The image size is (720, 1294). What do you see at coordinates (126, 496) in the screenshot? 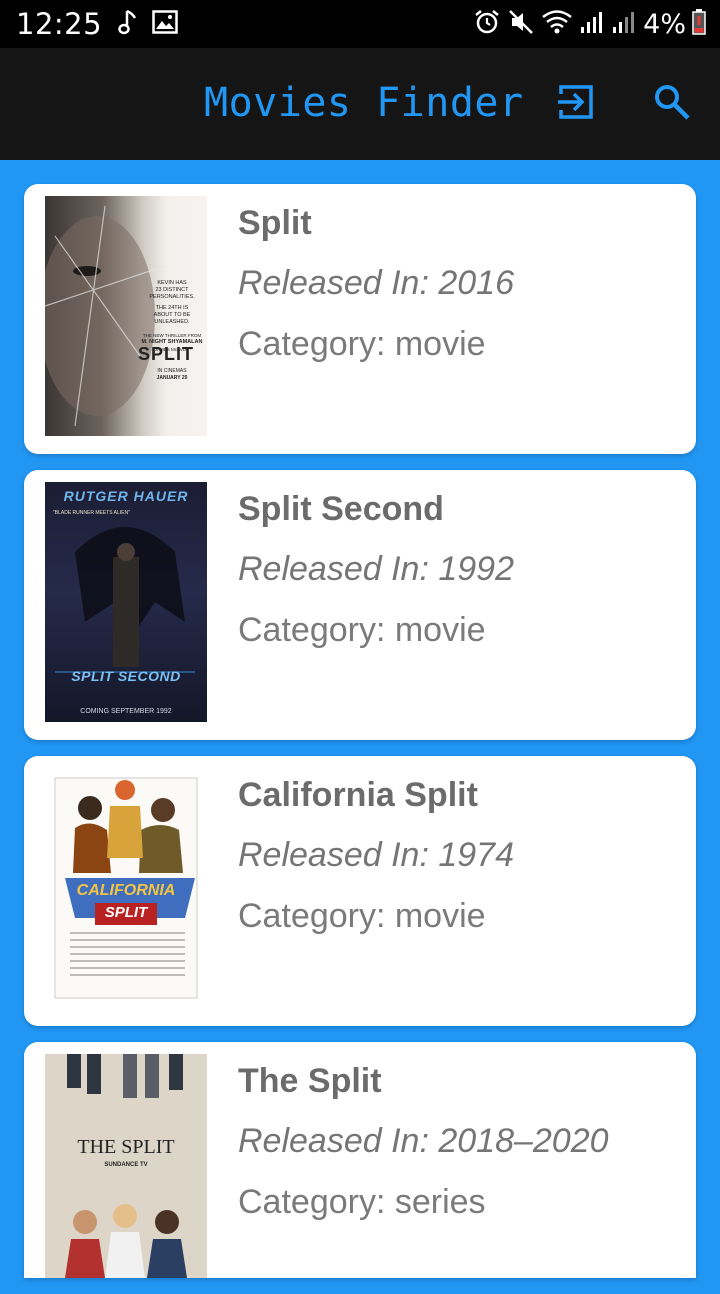
I see `poster-header: RUTGER HAUER` at bounding box center [126, 496].